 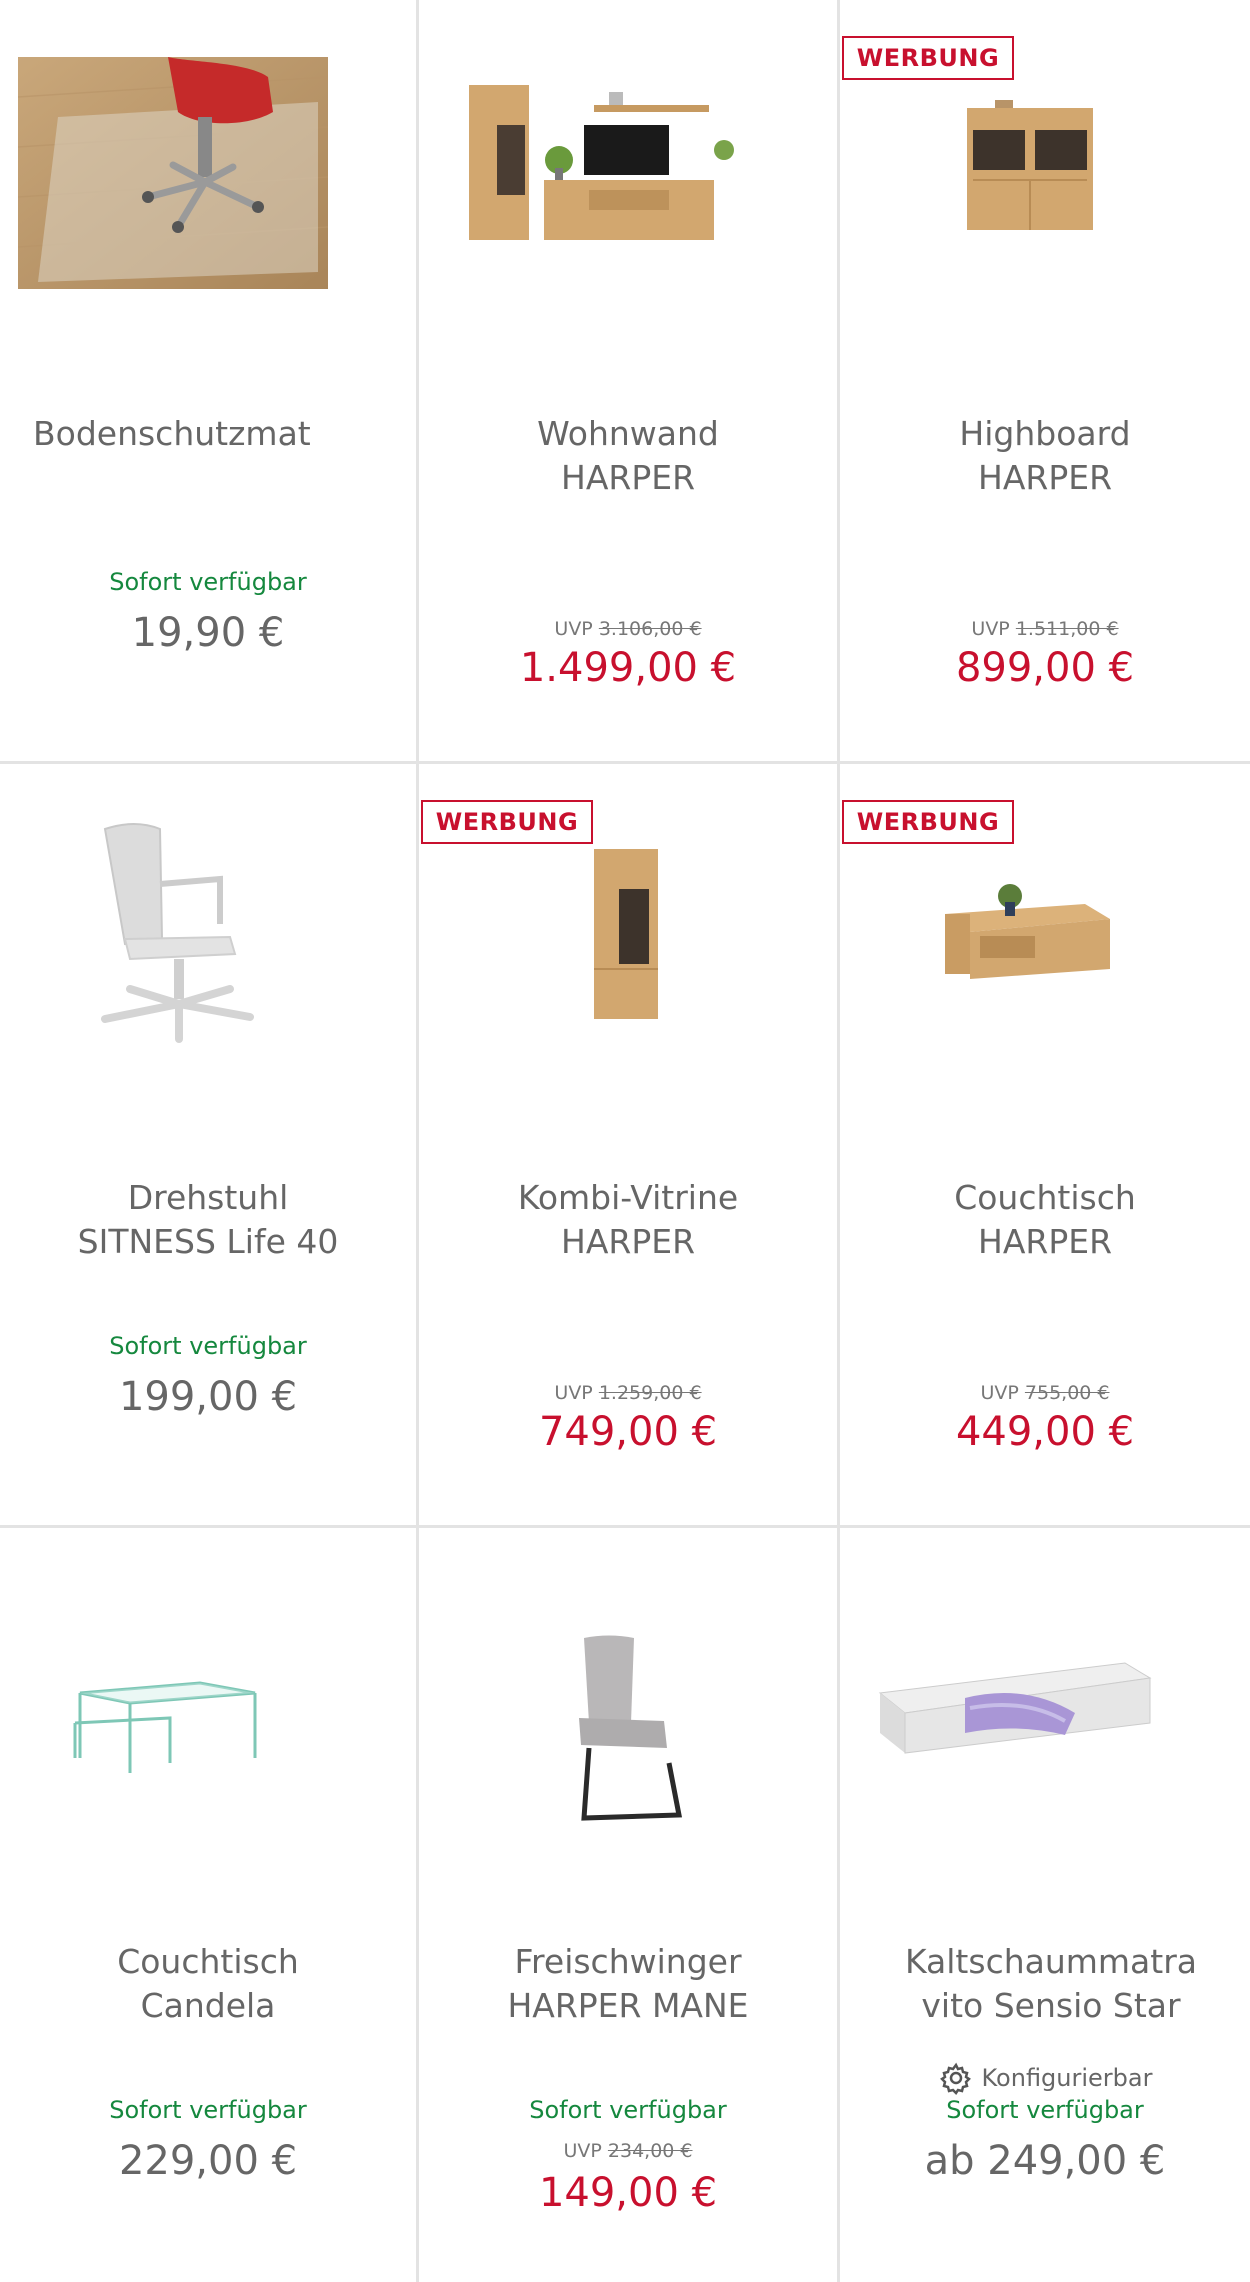 I want to click on product-title: Kaltschaummatra vito Sensio Star, so click(x=1051, y=1984).